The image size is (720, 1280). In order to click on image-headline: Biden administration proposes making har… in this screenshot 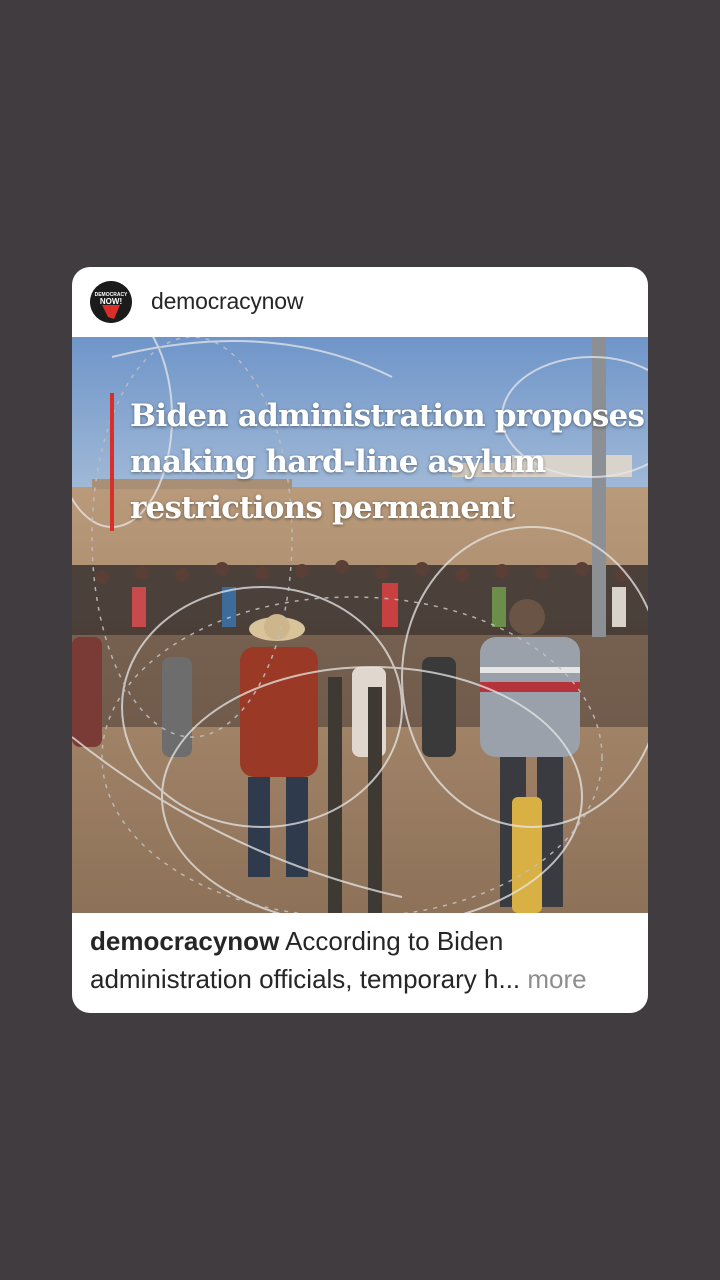, I will do `click(379, 462)`.